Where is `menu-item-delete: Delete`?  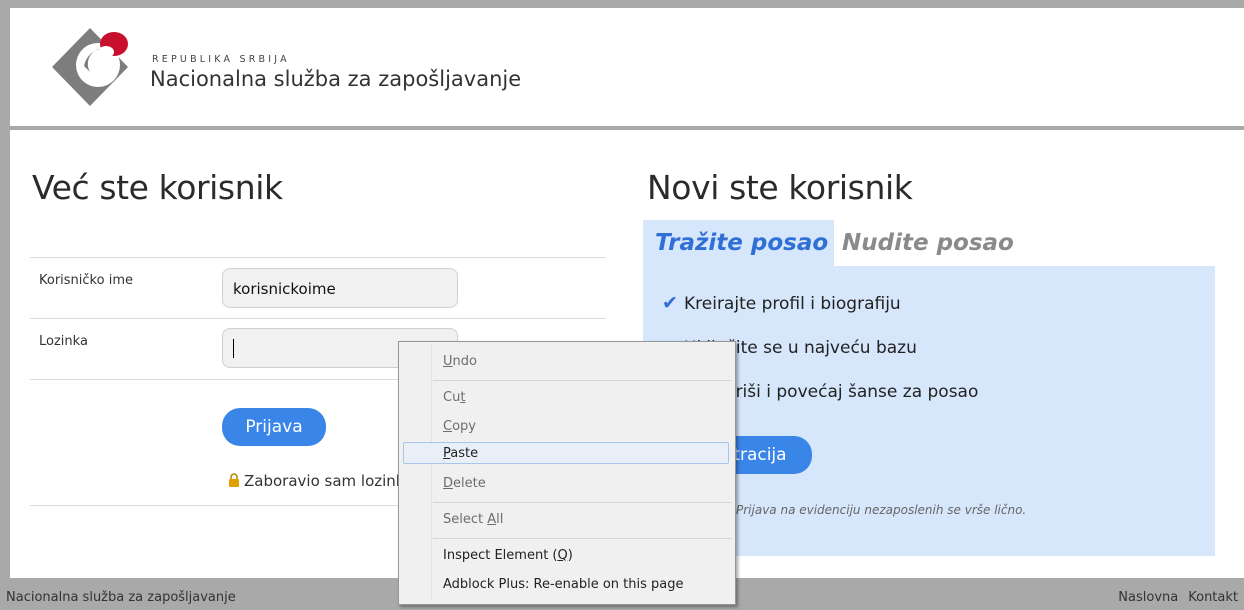 menu-item-delete: Delete is located at coordinates (464, 483).